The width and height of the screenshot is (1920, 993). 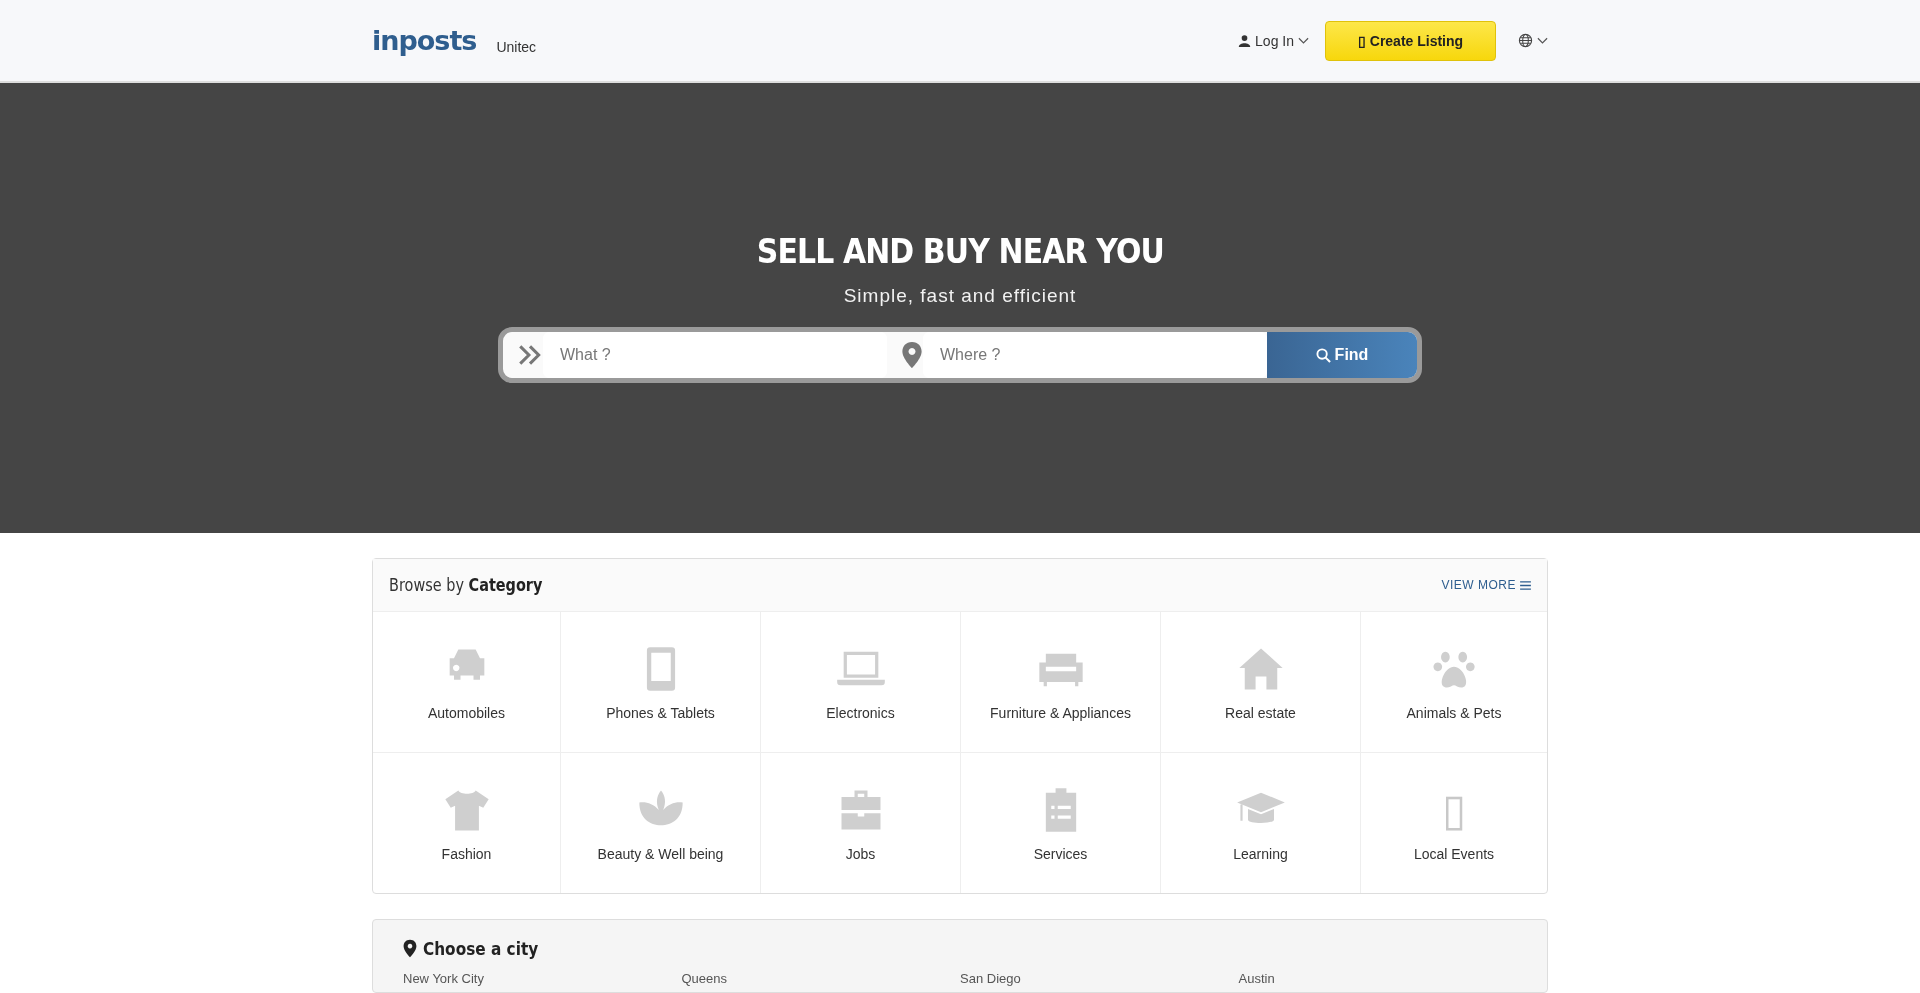 What do you see at coordinates (1454, 682) in the screenshot?
I see `category-tile: Animals & Pets` at bounding box center [1454, 682].